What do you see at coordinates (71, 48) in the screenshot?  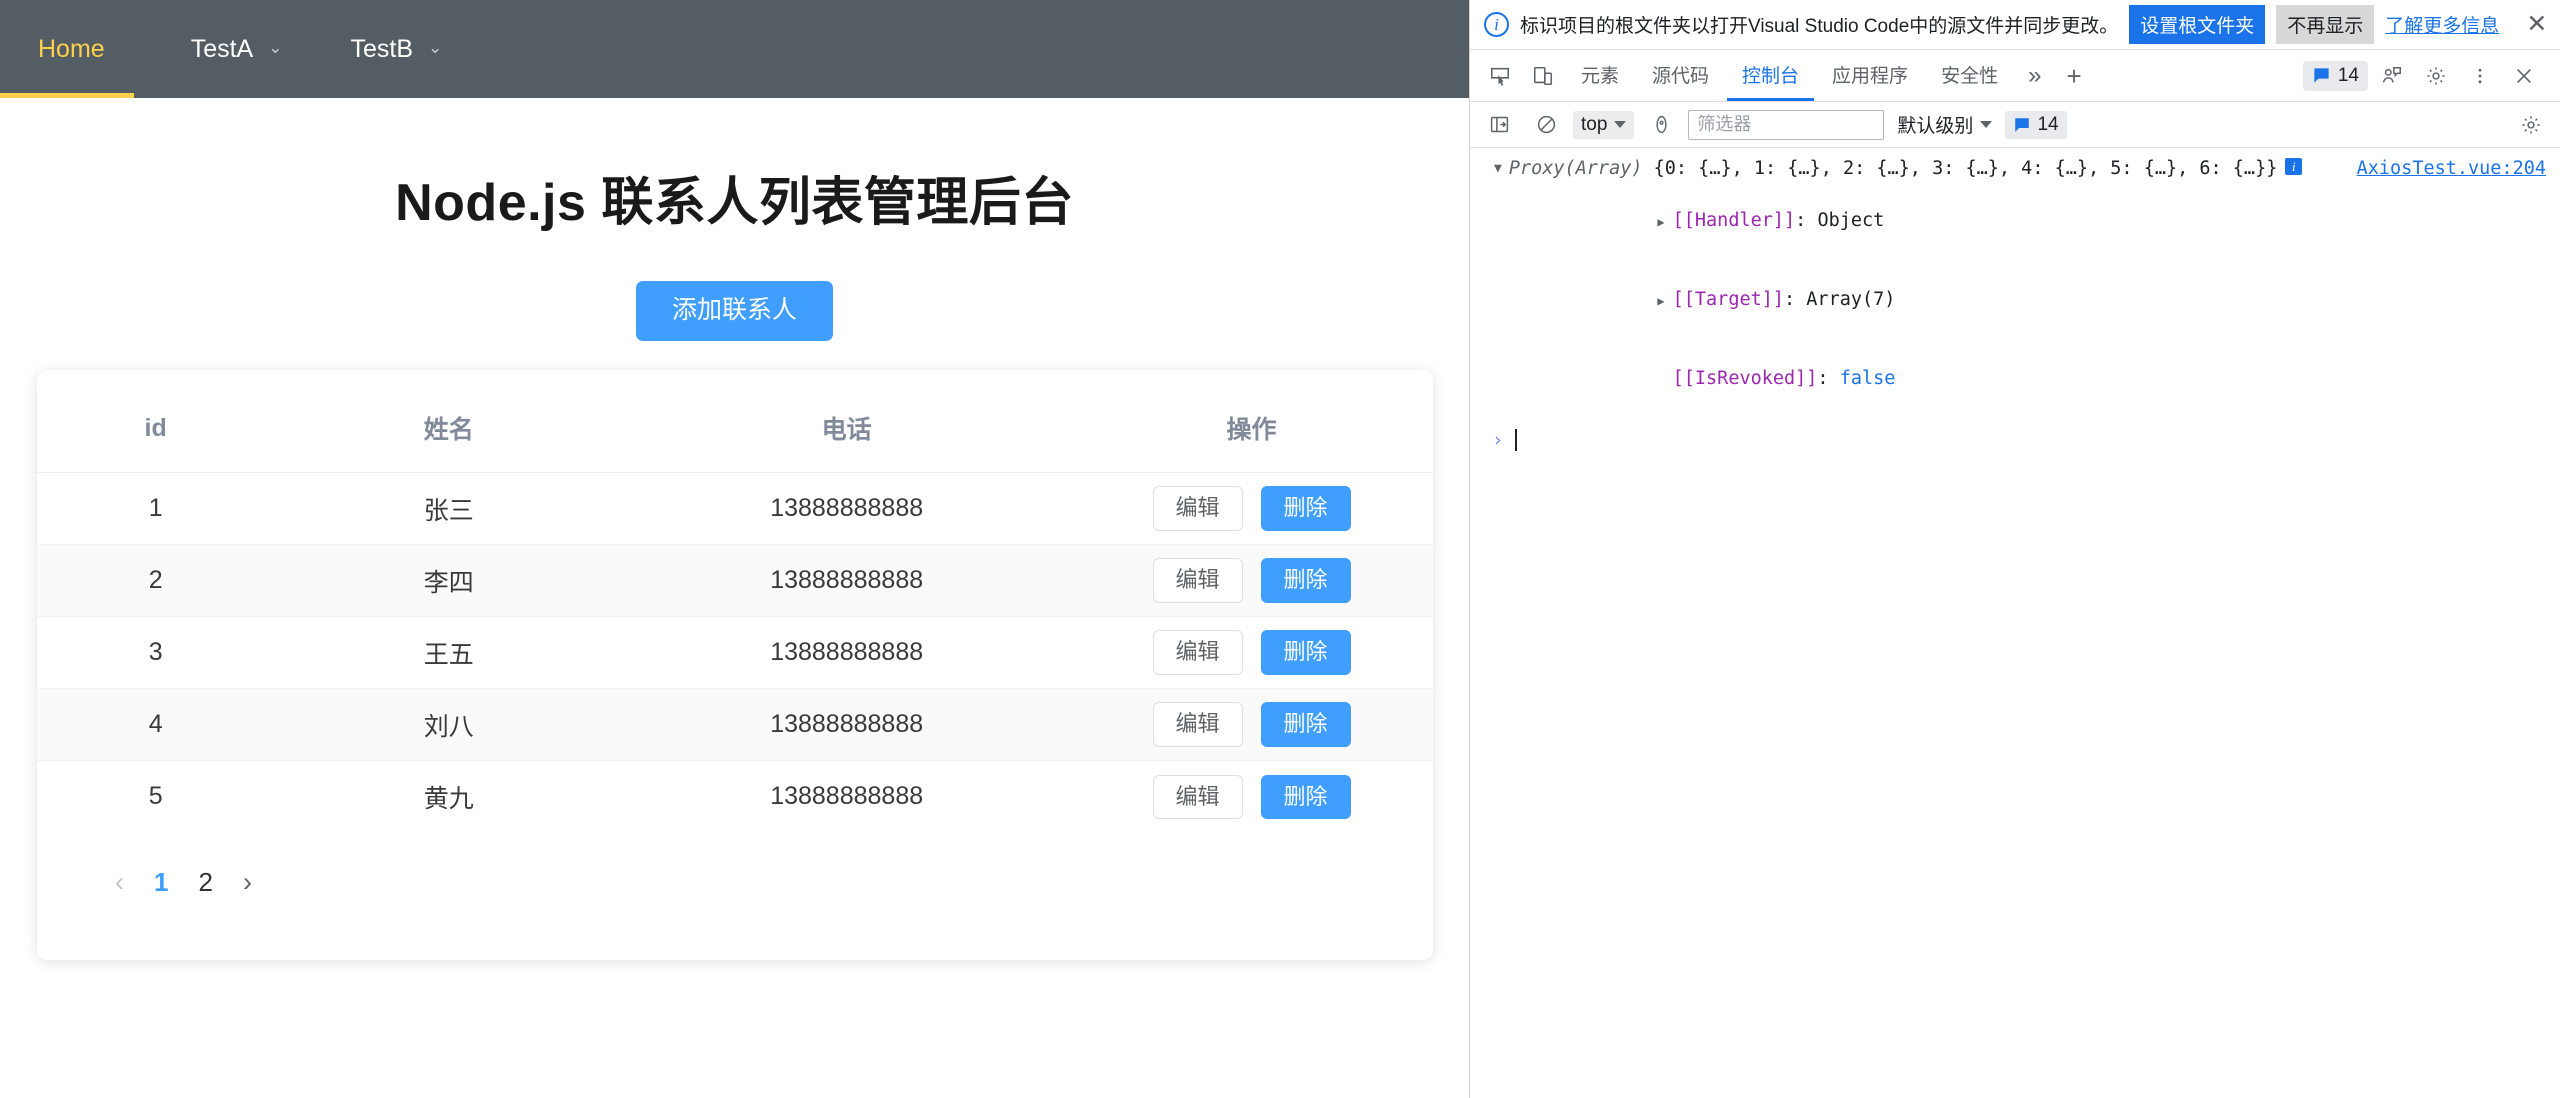 I see `nav-item-home-label: Home` at bounding box center [71, 48].